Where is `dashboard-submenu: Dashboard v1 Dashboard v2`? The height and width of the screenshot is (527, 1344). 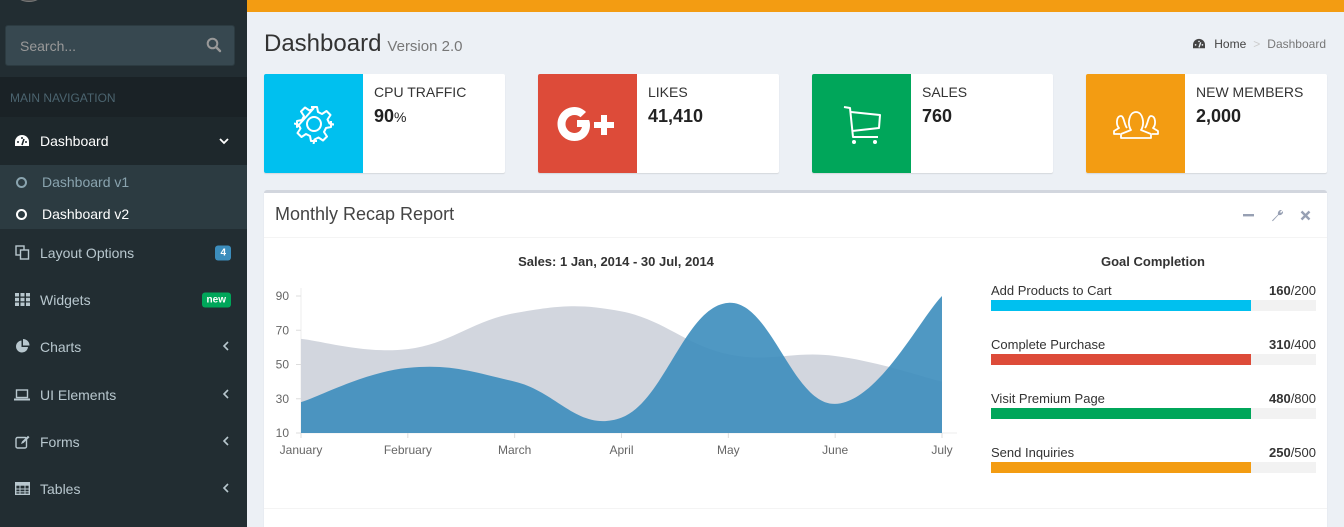
dashboard-submenu: Dashboard v1 Dashboard v2 is located at coordinates (123, 197).